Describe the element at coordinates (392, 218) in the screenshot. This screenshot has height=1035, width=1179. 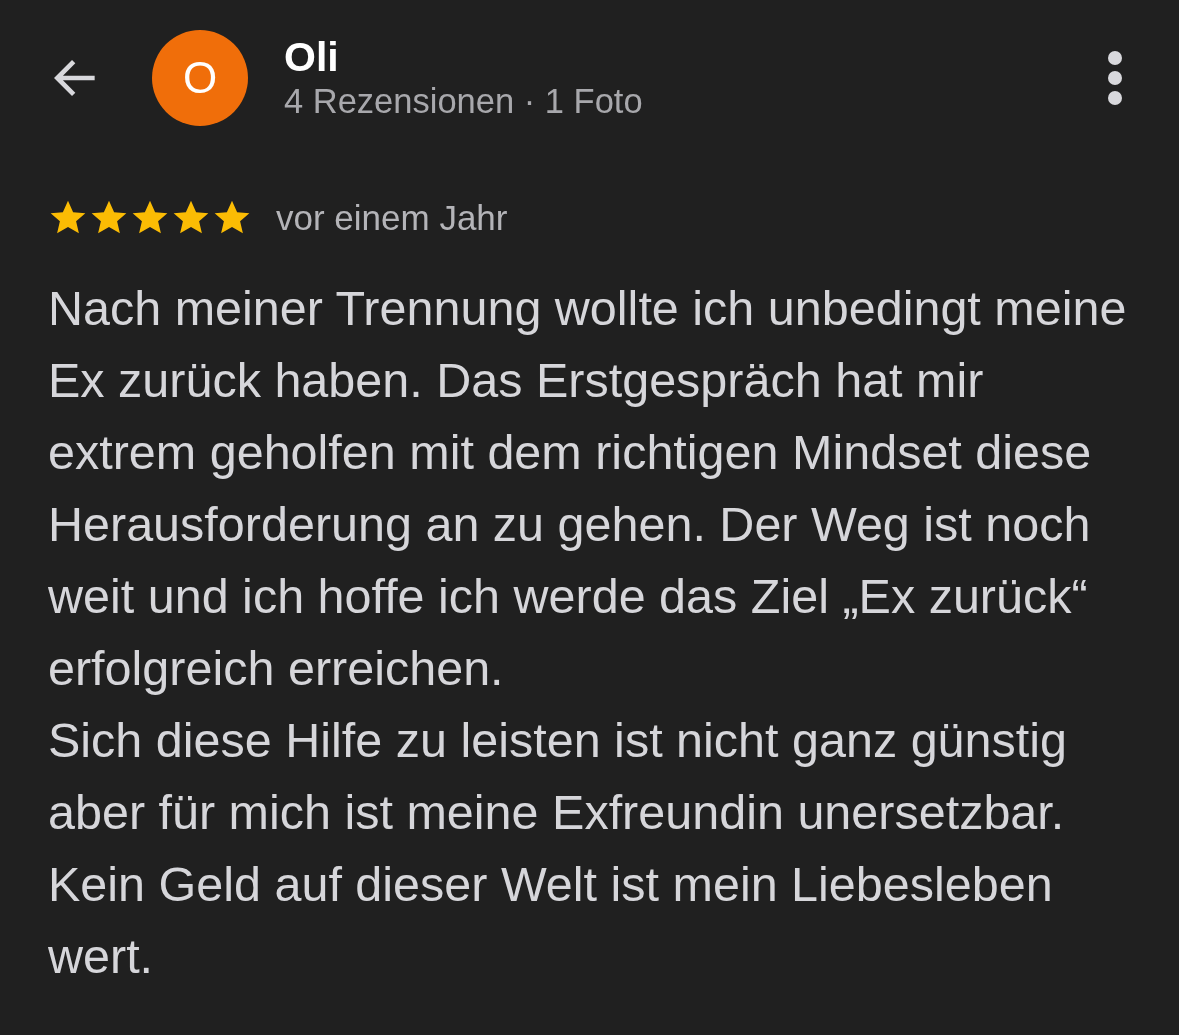
I see `review-time: vor einem Jahr` at that location.